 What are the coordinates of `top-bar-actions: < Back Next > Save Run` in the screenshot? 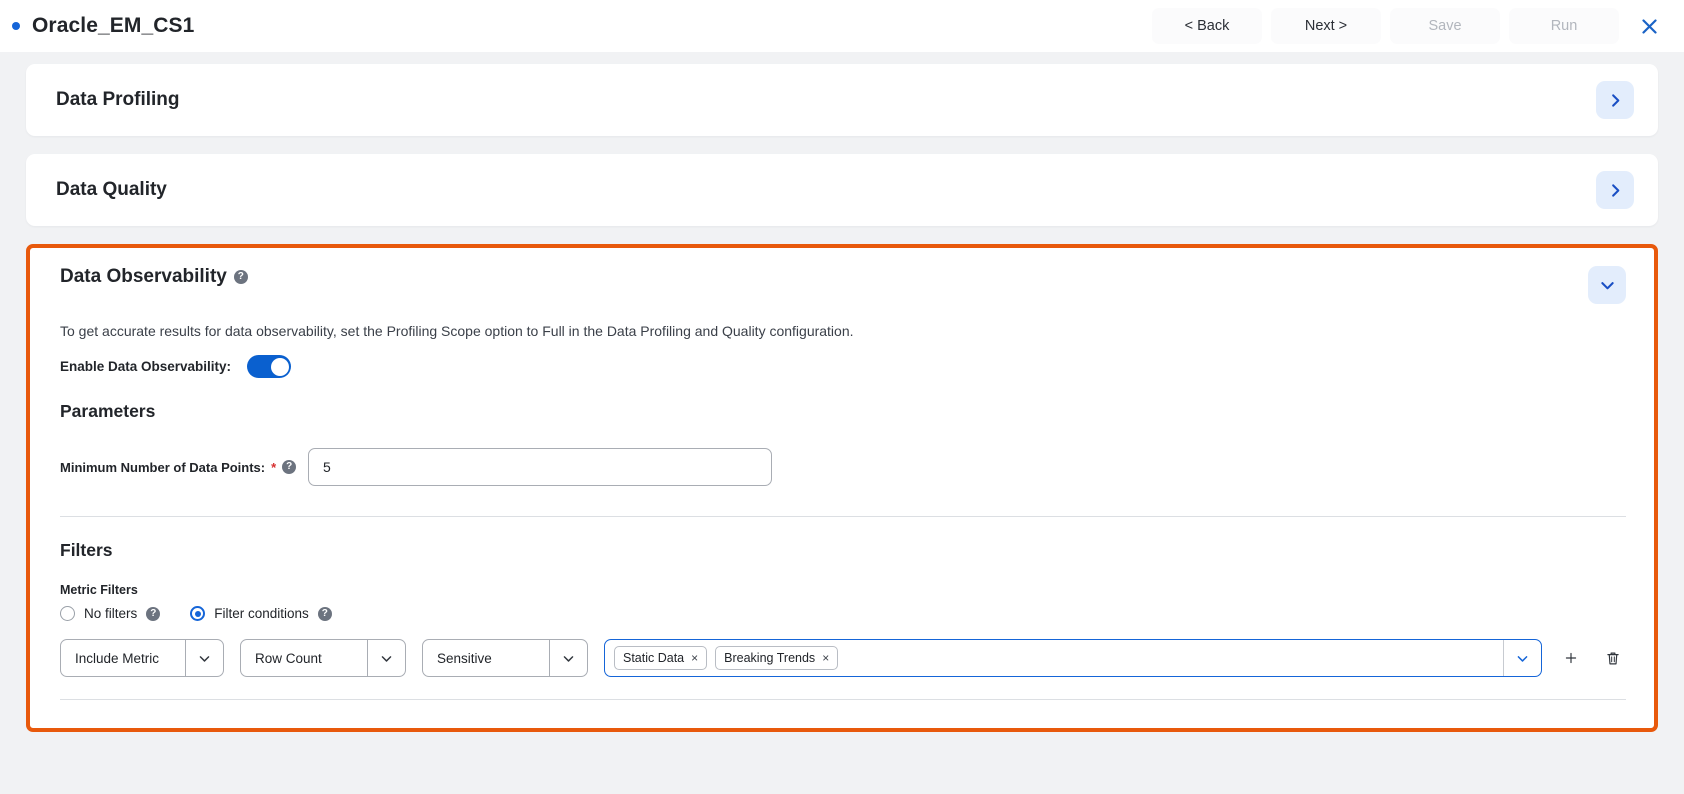 It's located at (1418, 26).